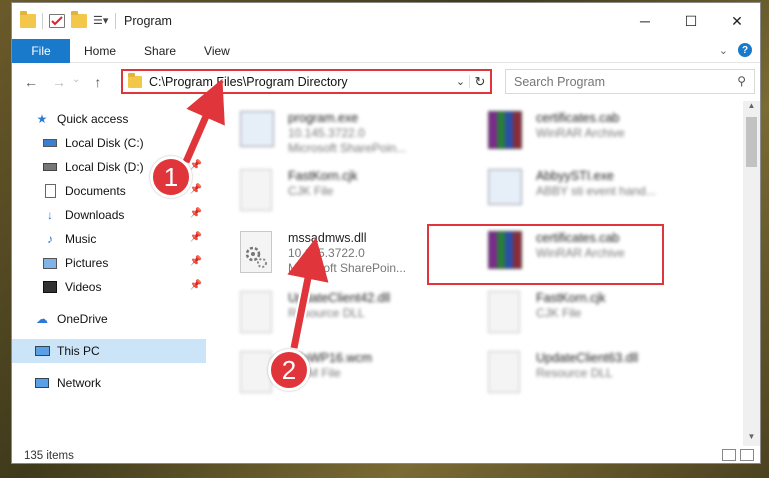 Image resolution: width=769 pixels, height=478 pixels. I want to click on sidebar-item-downloads: ↓ Downloads 📌, so click(109, 215).